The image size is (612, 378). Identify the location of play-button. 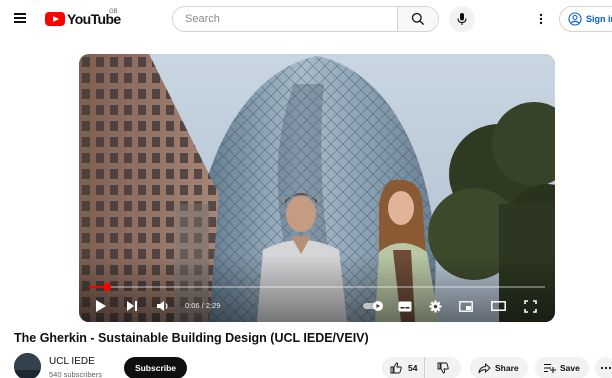
(101, 306).